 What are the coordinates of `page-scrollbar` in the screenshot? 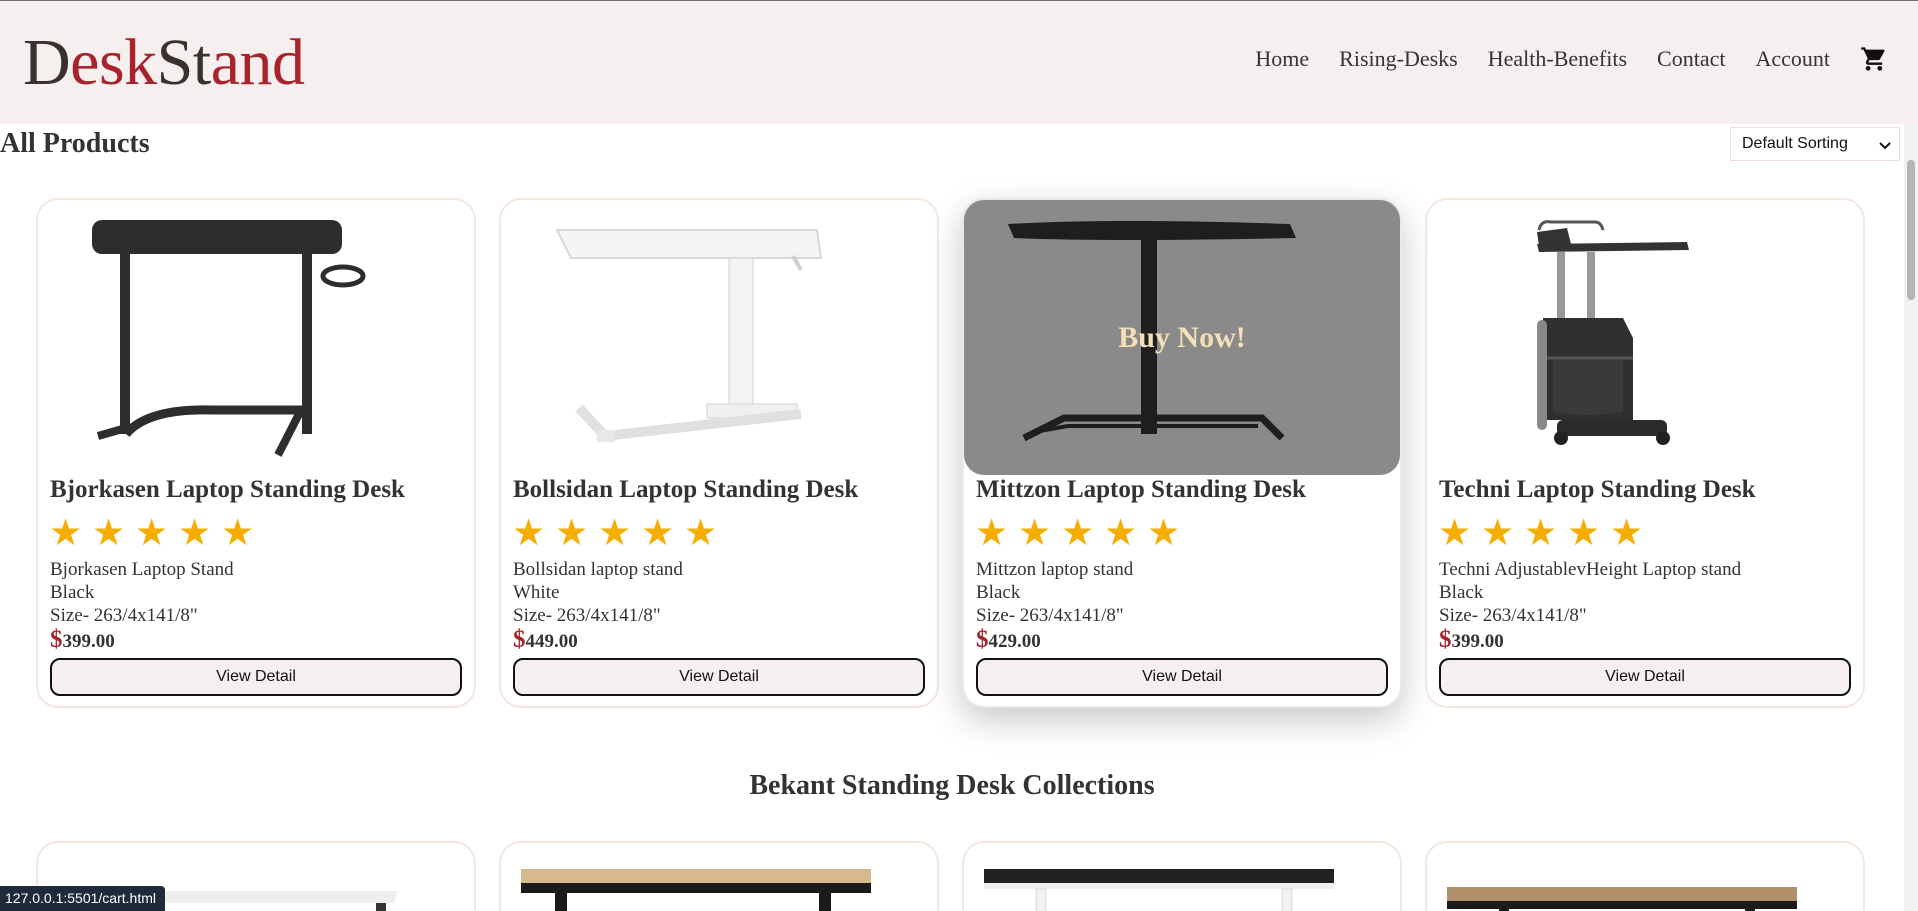 It's located at (1911, 517).